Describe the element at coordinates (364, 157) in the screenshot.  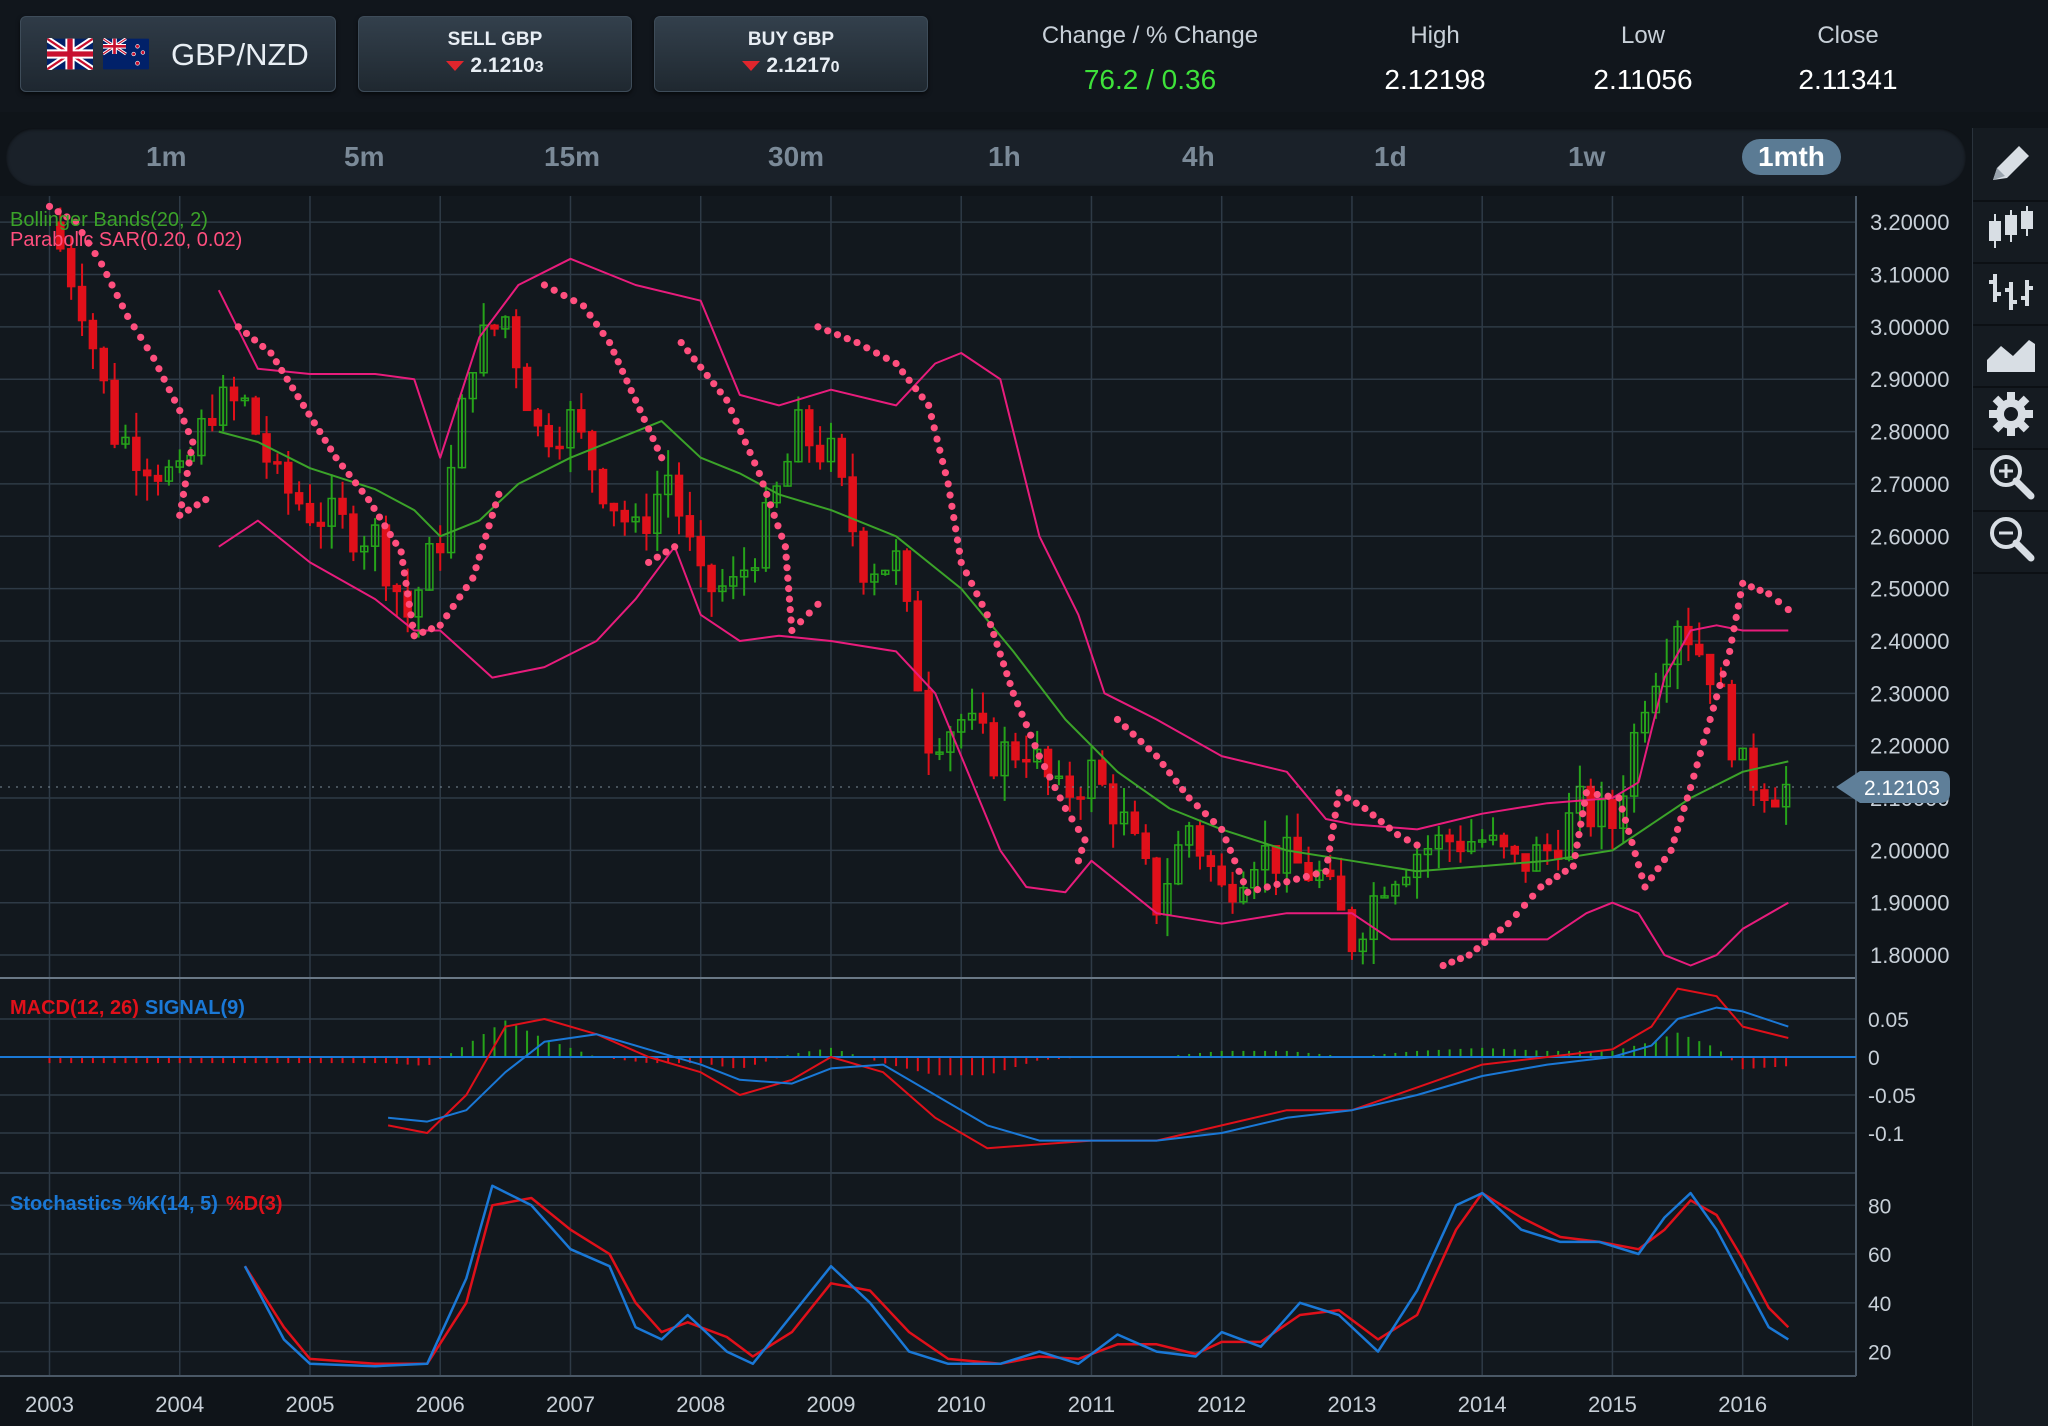
I see `timeframe-5m: 5m` at that location.